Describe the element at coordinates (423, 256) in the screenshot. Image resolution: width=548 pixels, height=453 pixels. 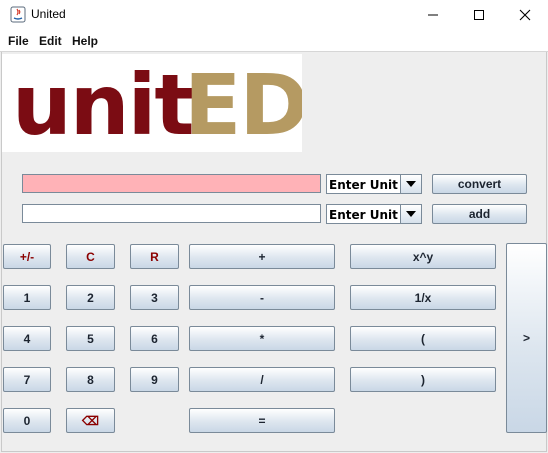
I see `power-button: x^y` at that location.